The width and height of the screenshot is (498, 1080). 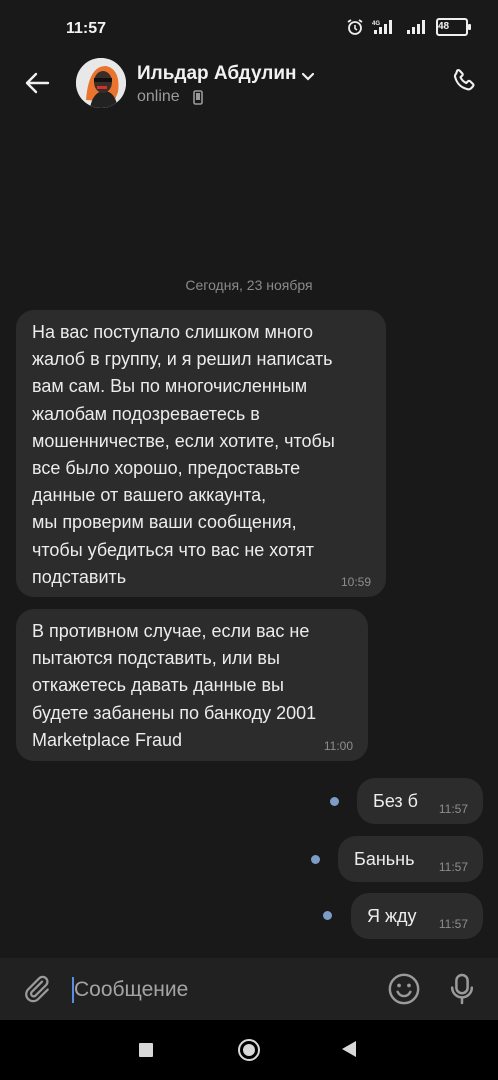 What do you see at coordinates (410, 859) in the screenshot?
I see `message-bubble-outgoing: Баньнь 11:57` at bounding box center [410, 859].